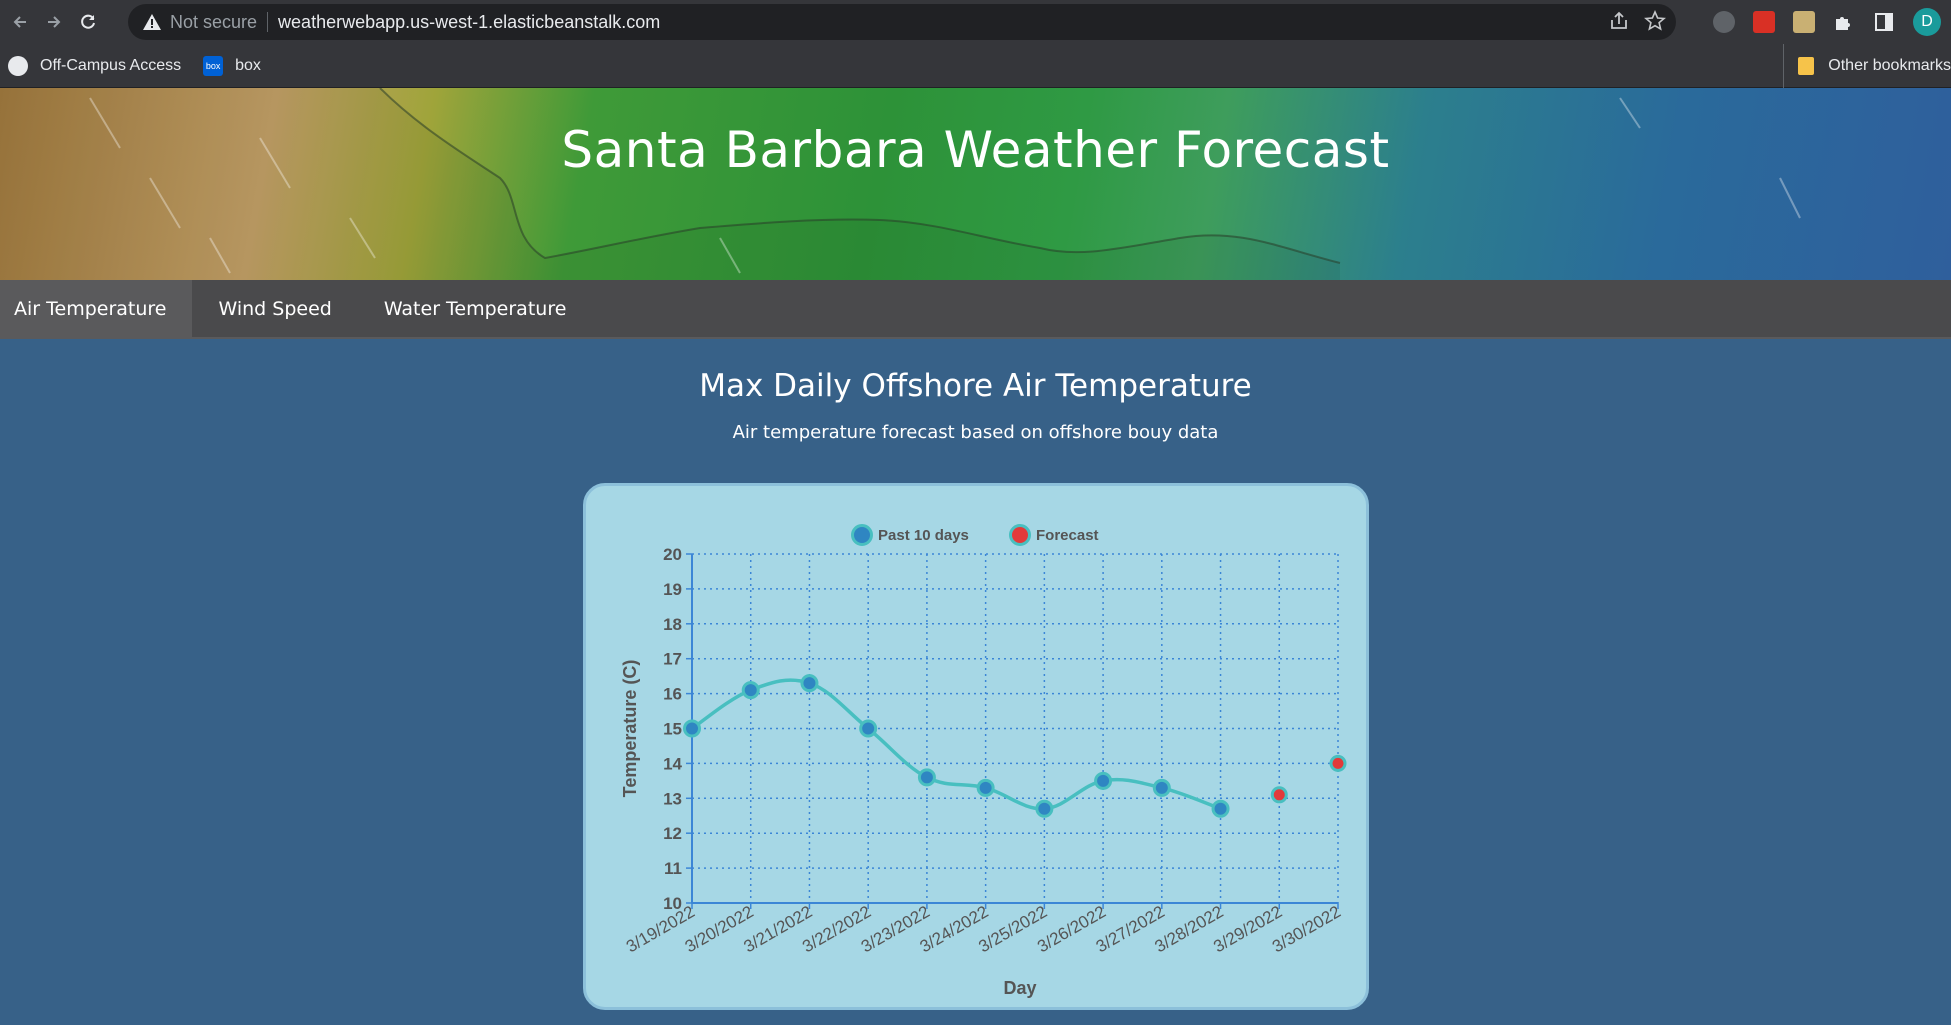  What do you see at coordinates (54, 22) in the screenshot?
I see `forward-icon` at bounding box center [54, 22].